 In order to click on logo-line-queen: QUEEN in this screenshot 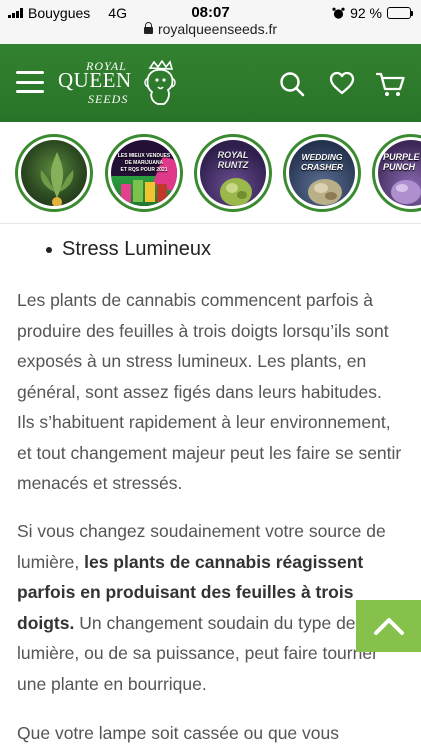, I will do `click(95, 80)`.